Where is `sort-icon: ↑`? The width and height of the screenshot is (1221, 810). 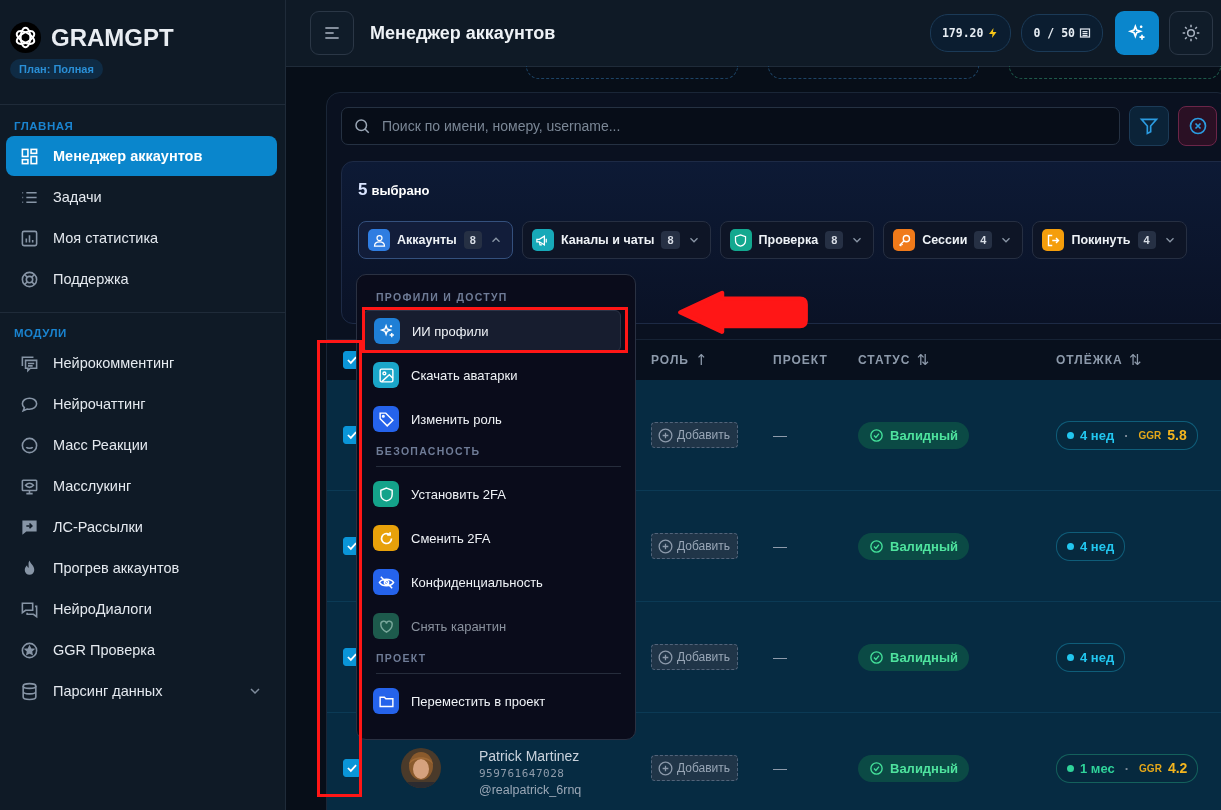
sort-icon: ↑ is located at coordinates (701, 360).